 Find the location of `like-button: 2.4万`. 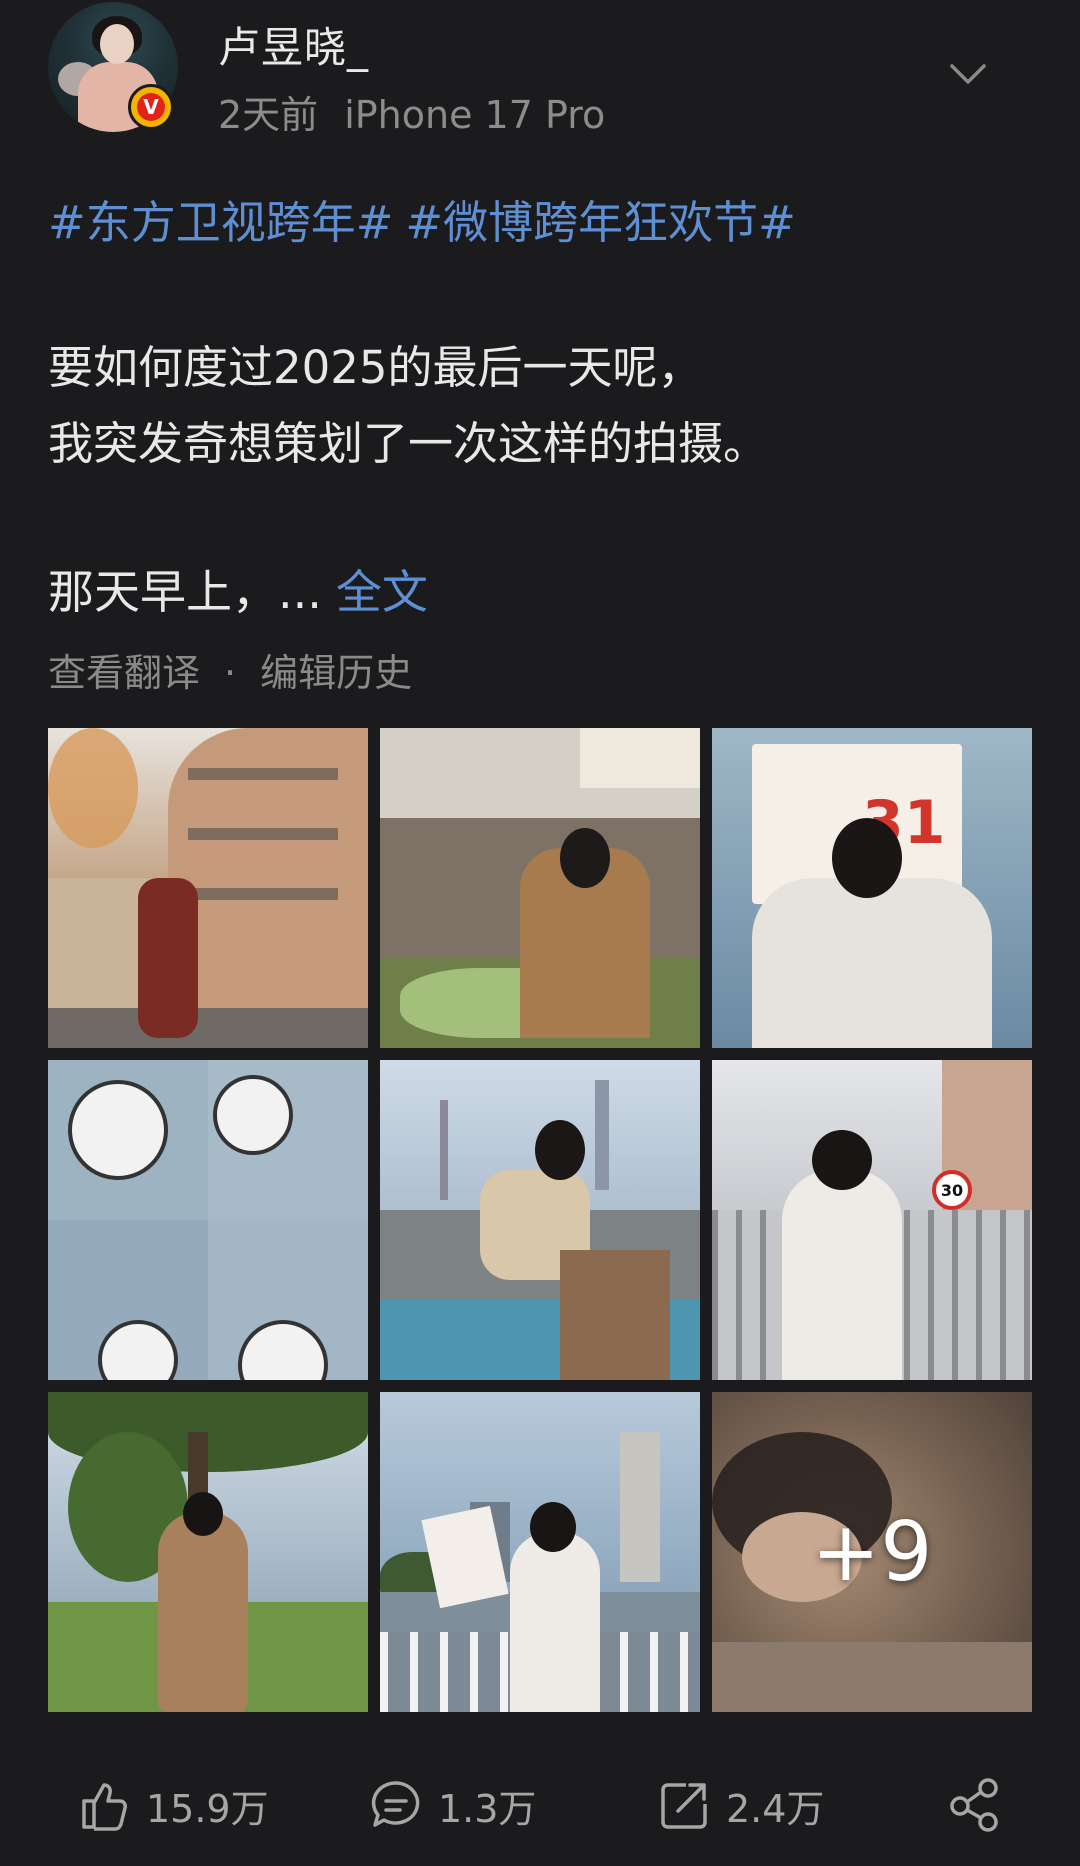

like-button: 2.4万 is located at coordinates (740, 1805).